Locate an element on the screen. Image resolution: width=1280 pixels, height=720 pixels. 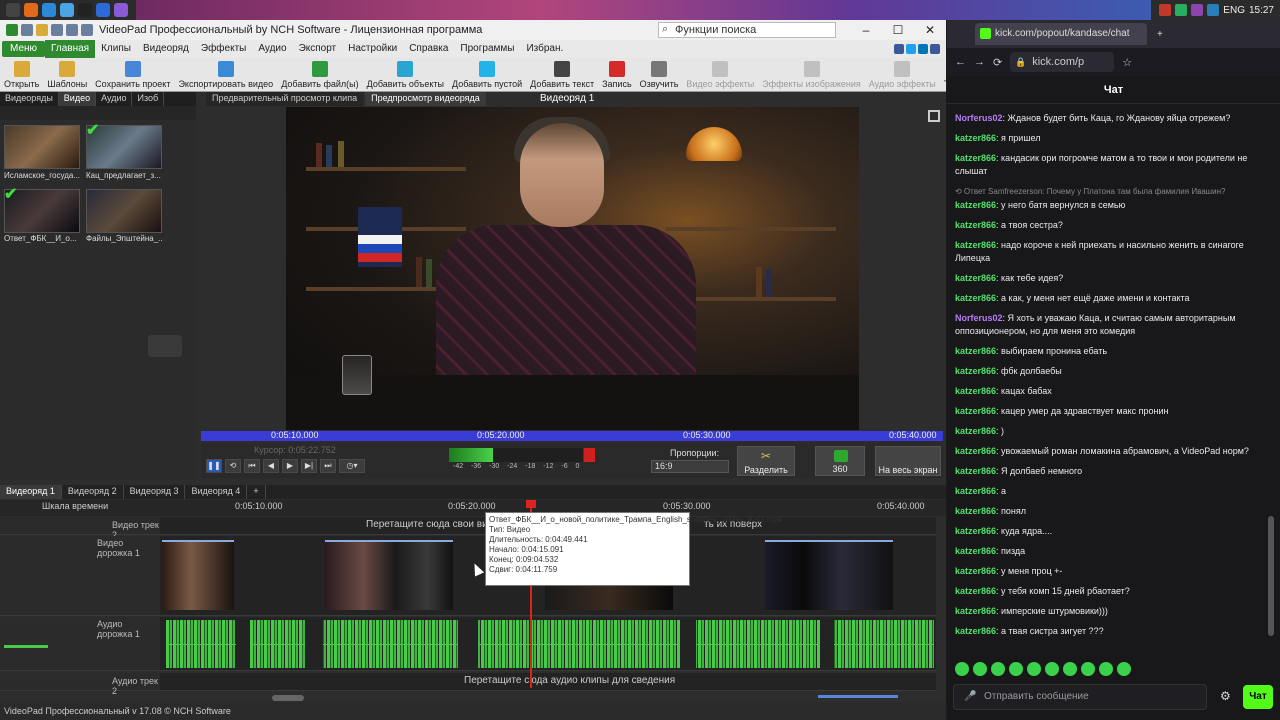
menu-tab: Настройки is located at coordinates (372, 49).